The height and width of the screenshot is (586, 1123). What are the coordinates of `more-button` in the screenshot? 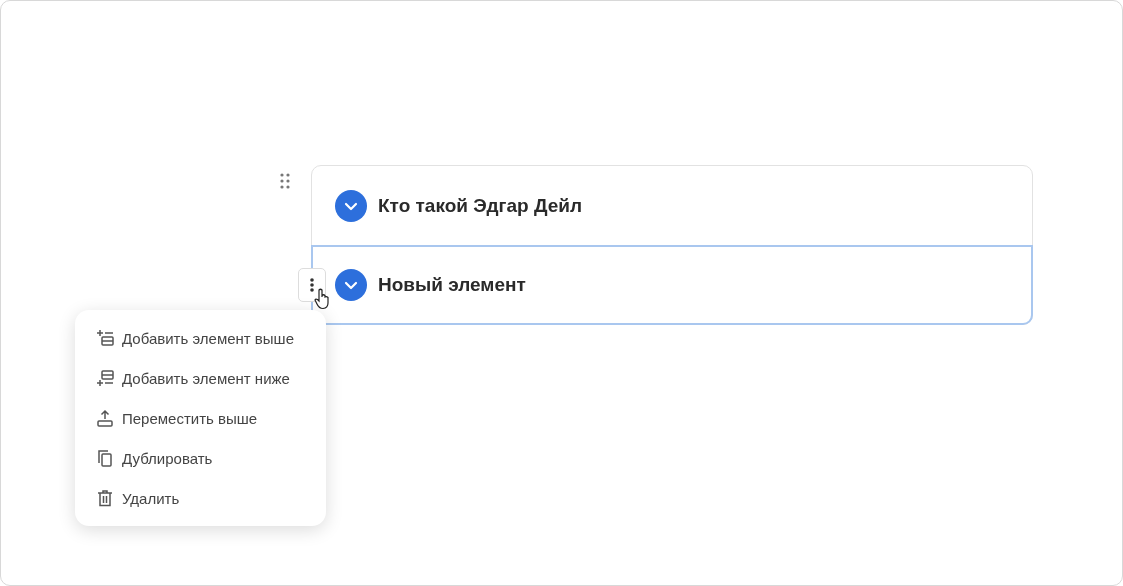 It's located at (312, 285).